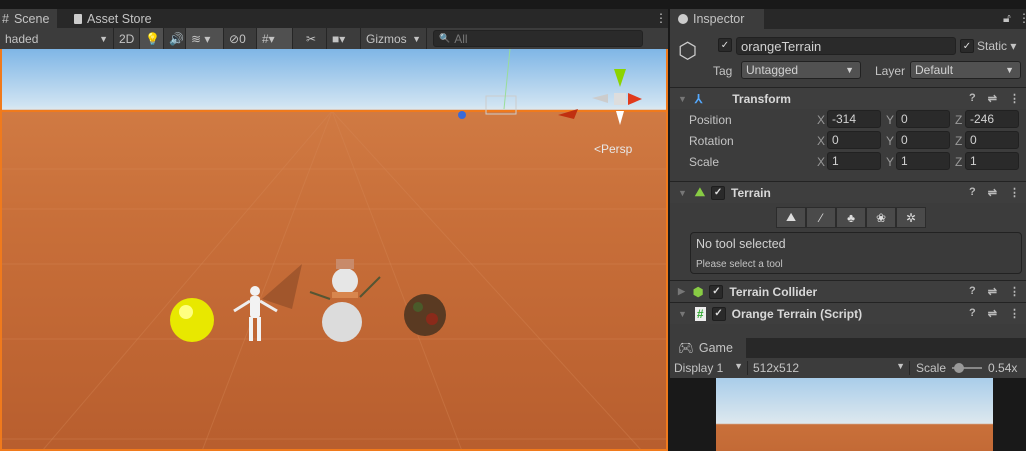  Describe the element at coordinates (345, 300) in the screenshot. I see `snowman` at that location.